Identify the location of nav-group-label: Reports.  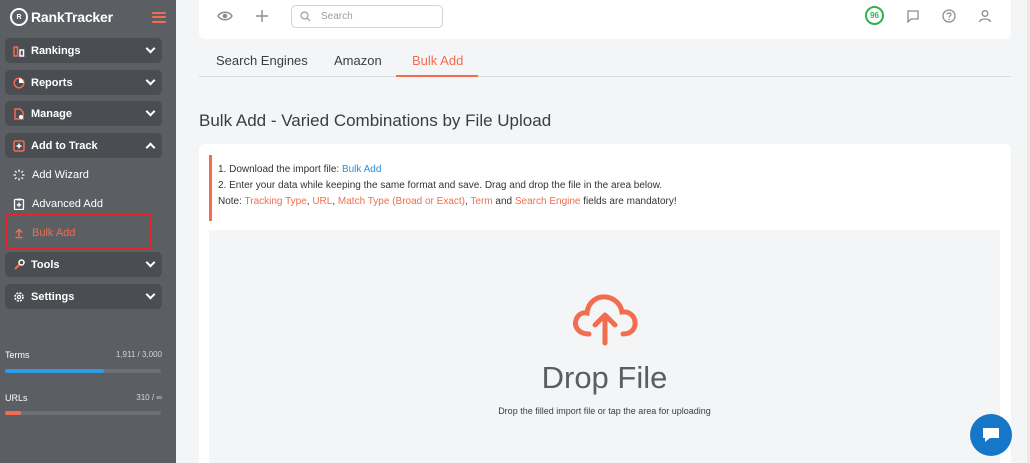
(52, 82).